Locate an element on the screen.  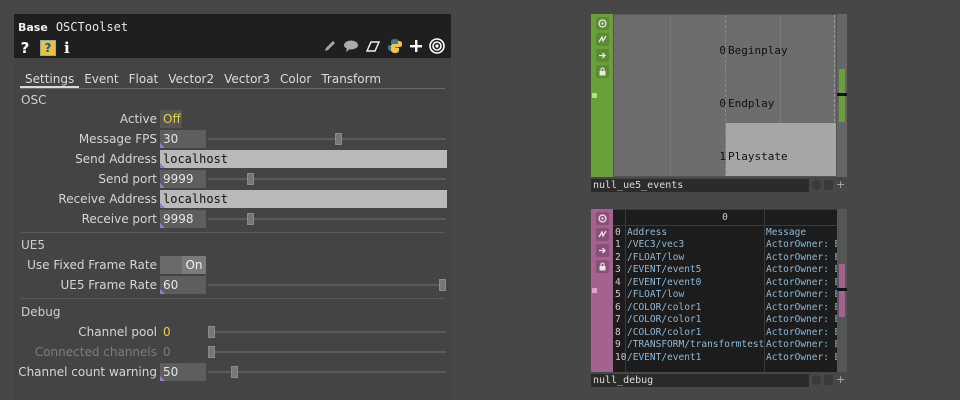
debug-node-name: null_debug is located at coordinates (700, 380).